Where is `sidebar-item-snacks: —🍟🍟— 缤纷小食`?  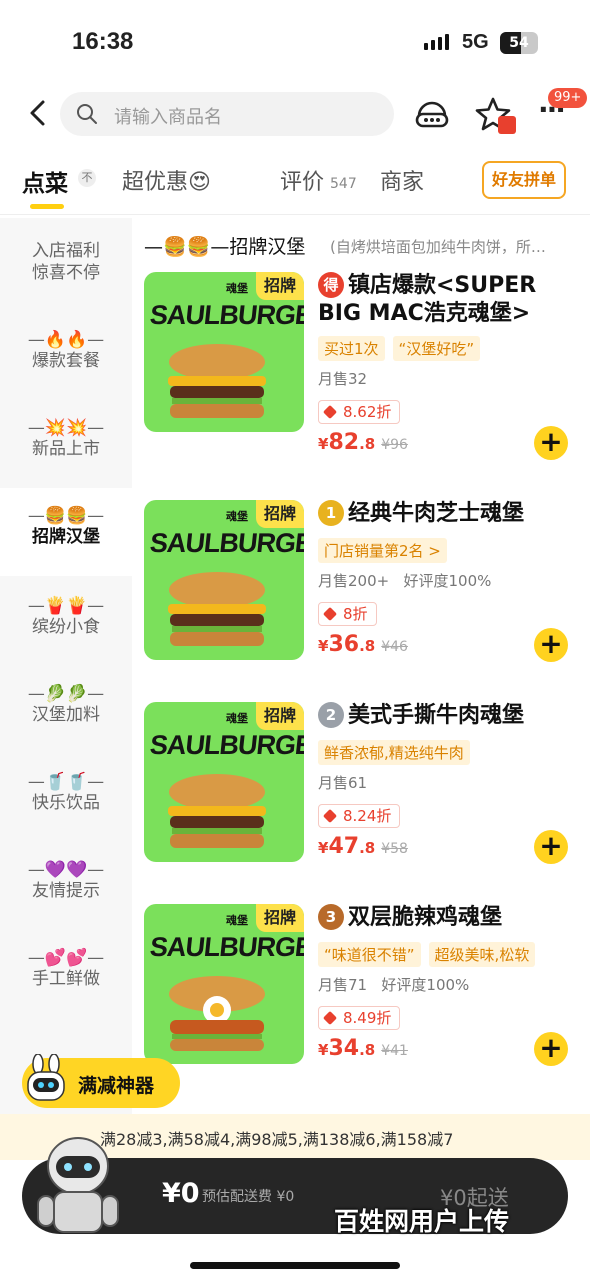 sidebar-item-snacks: —🍟🍟— 缤纷小食 is located at coordinates (66, 626).